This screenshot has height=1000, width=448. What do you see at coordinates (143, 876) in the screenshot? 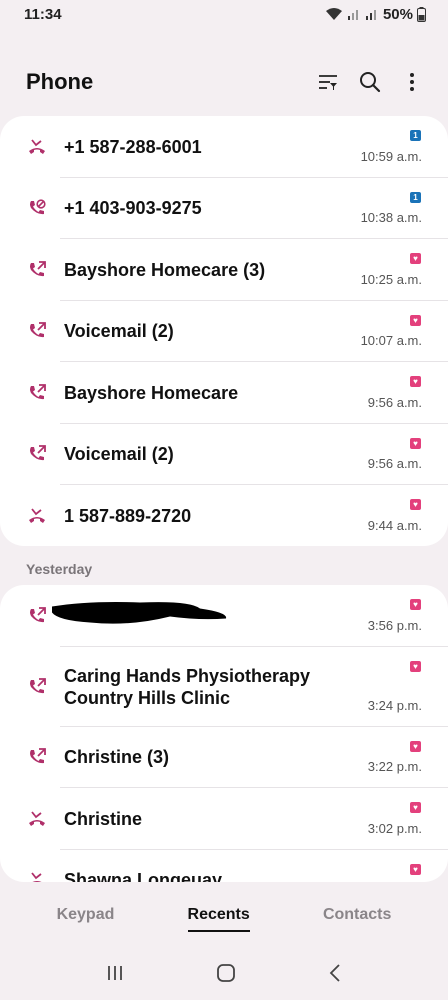
I see `caller-name: Shawna Longeuay` at bounding box center [143, 876].